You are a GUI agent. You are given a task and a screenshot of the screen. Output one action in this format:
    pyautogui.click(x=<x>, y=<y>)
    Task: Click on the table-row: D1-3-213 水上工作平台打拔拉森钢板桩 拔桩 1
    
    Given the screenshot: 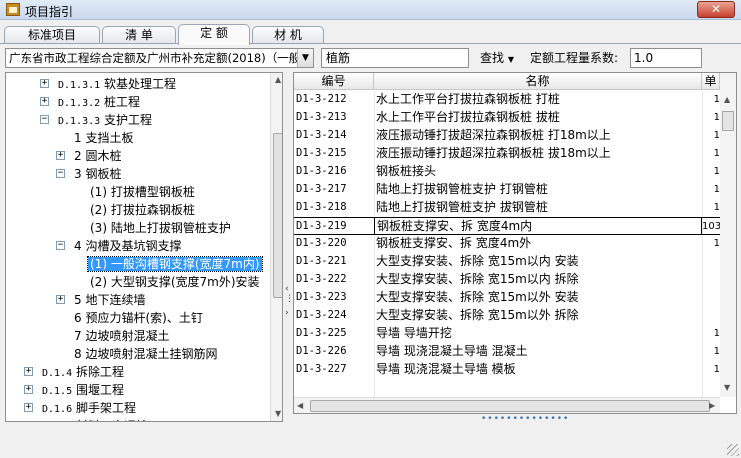 What is the action you would take?
    pyautogui.click(x=507, y=118)
    